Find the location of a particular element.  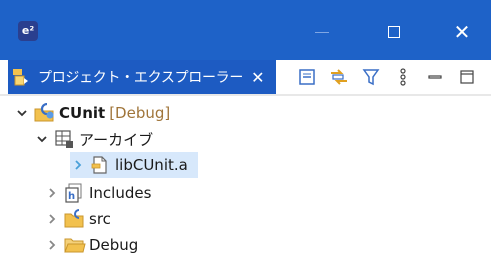

maximize-button is located at coordinates (394, 32).